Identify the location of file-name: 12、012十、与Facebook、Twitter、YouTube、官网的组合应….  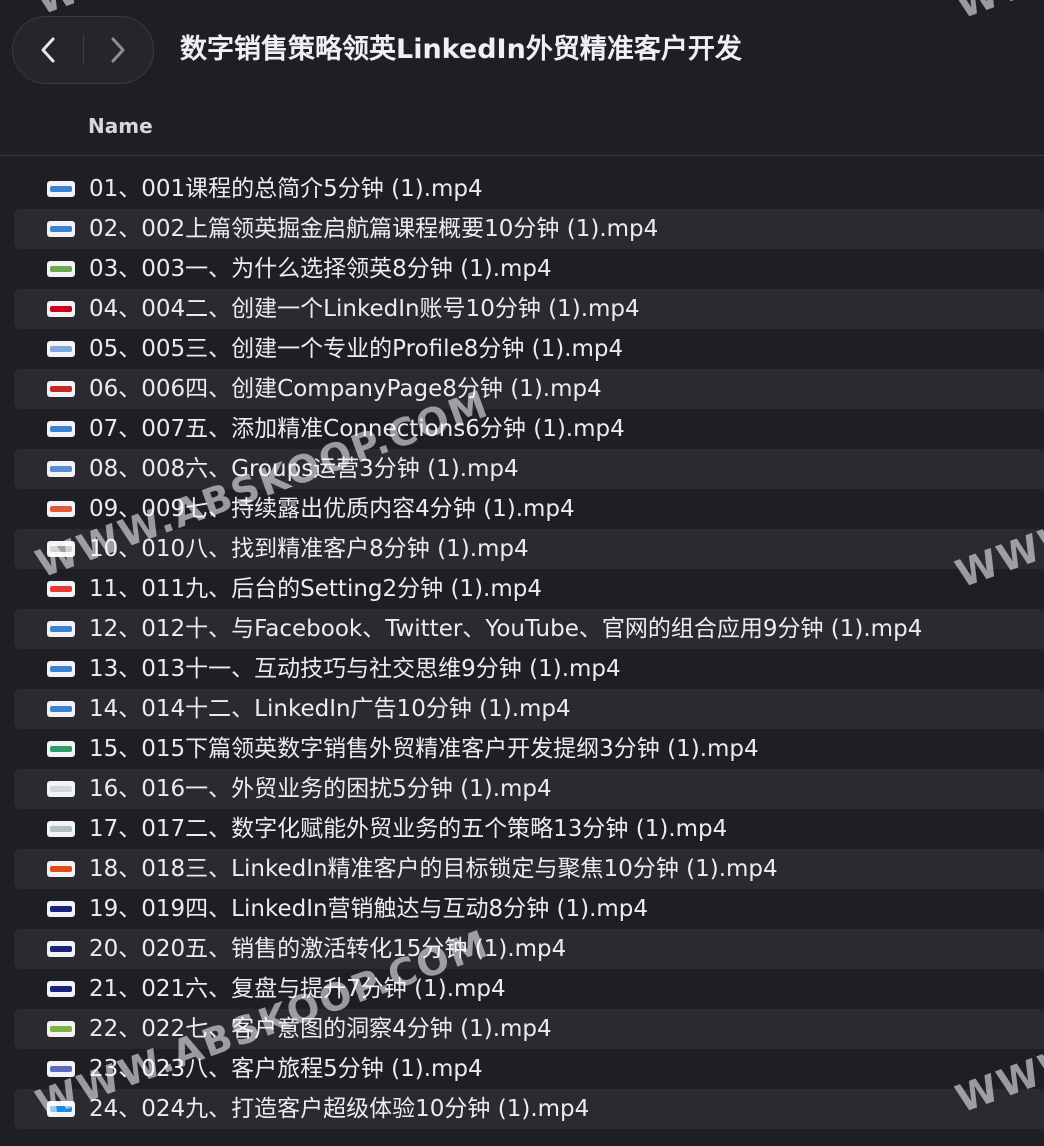
(506, 629).